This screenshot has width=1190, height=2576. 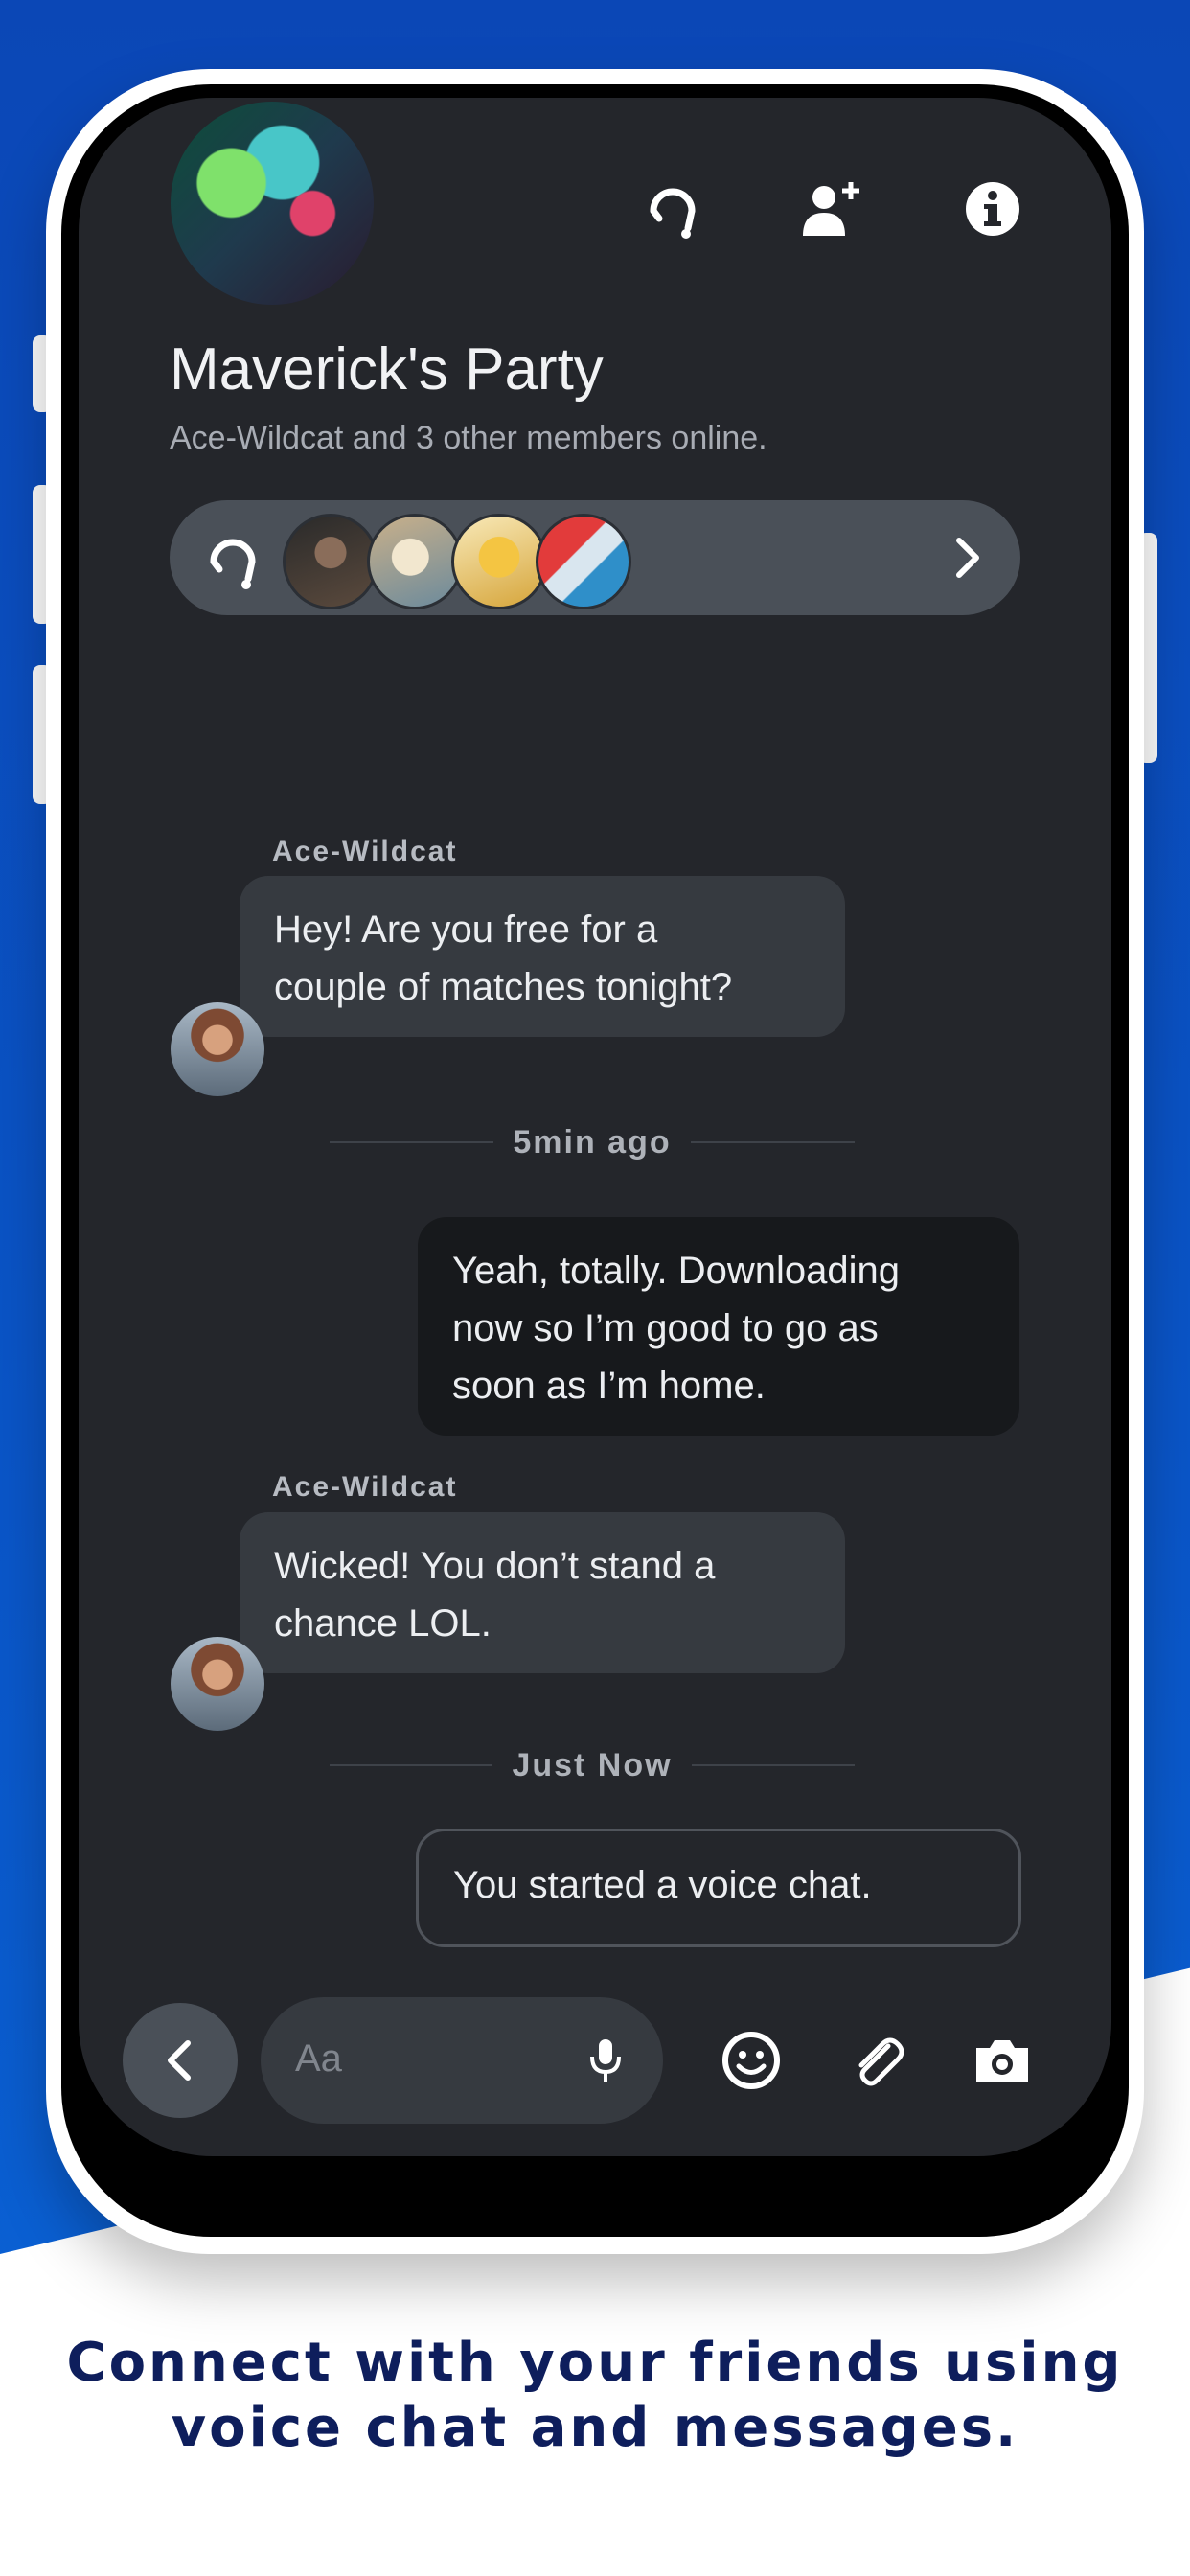 I want to click on message-line: Wicked! You don’t stand a, so click(x=495, y=1566).